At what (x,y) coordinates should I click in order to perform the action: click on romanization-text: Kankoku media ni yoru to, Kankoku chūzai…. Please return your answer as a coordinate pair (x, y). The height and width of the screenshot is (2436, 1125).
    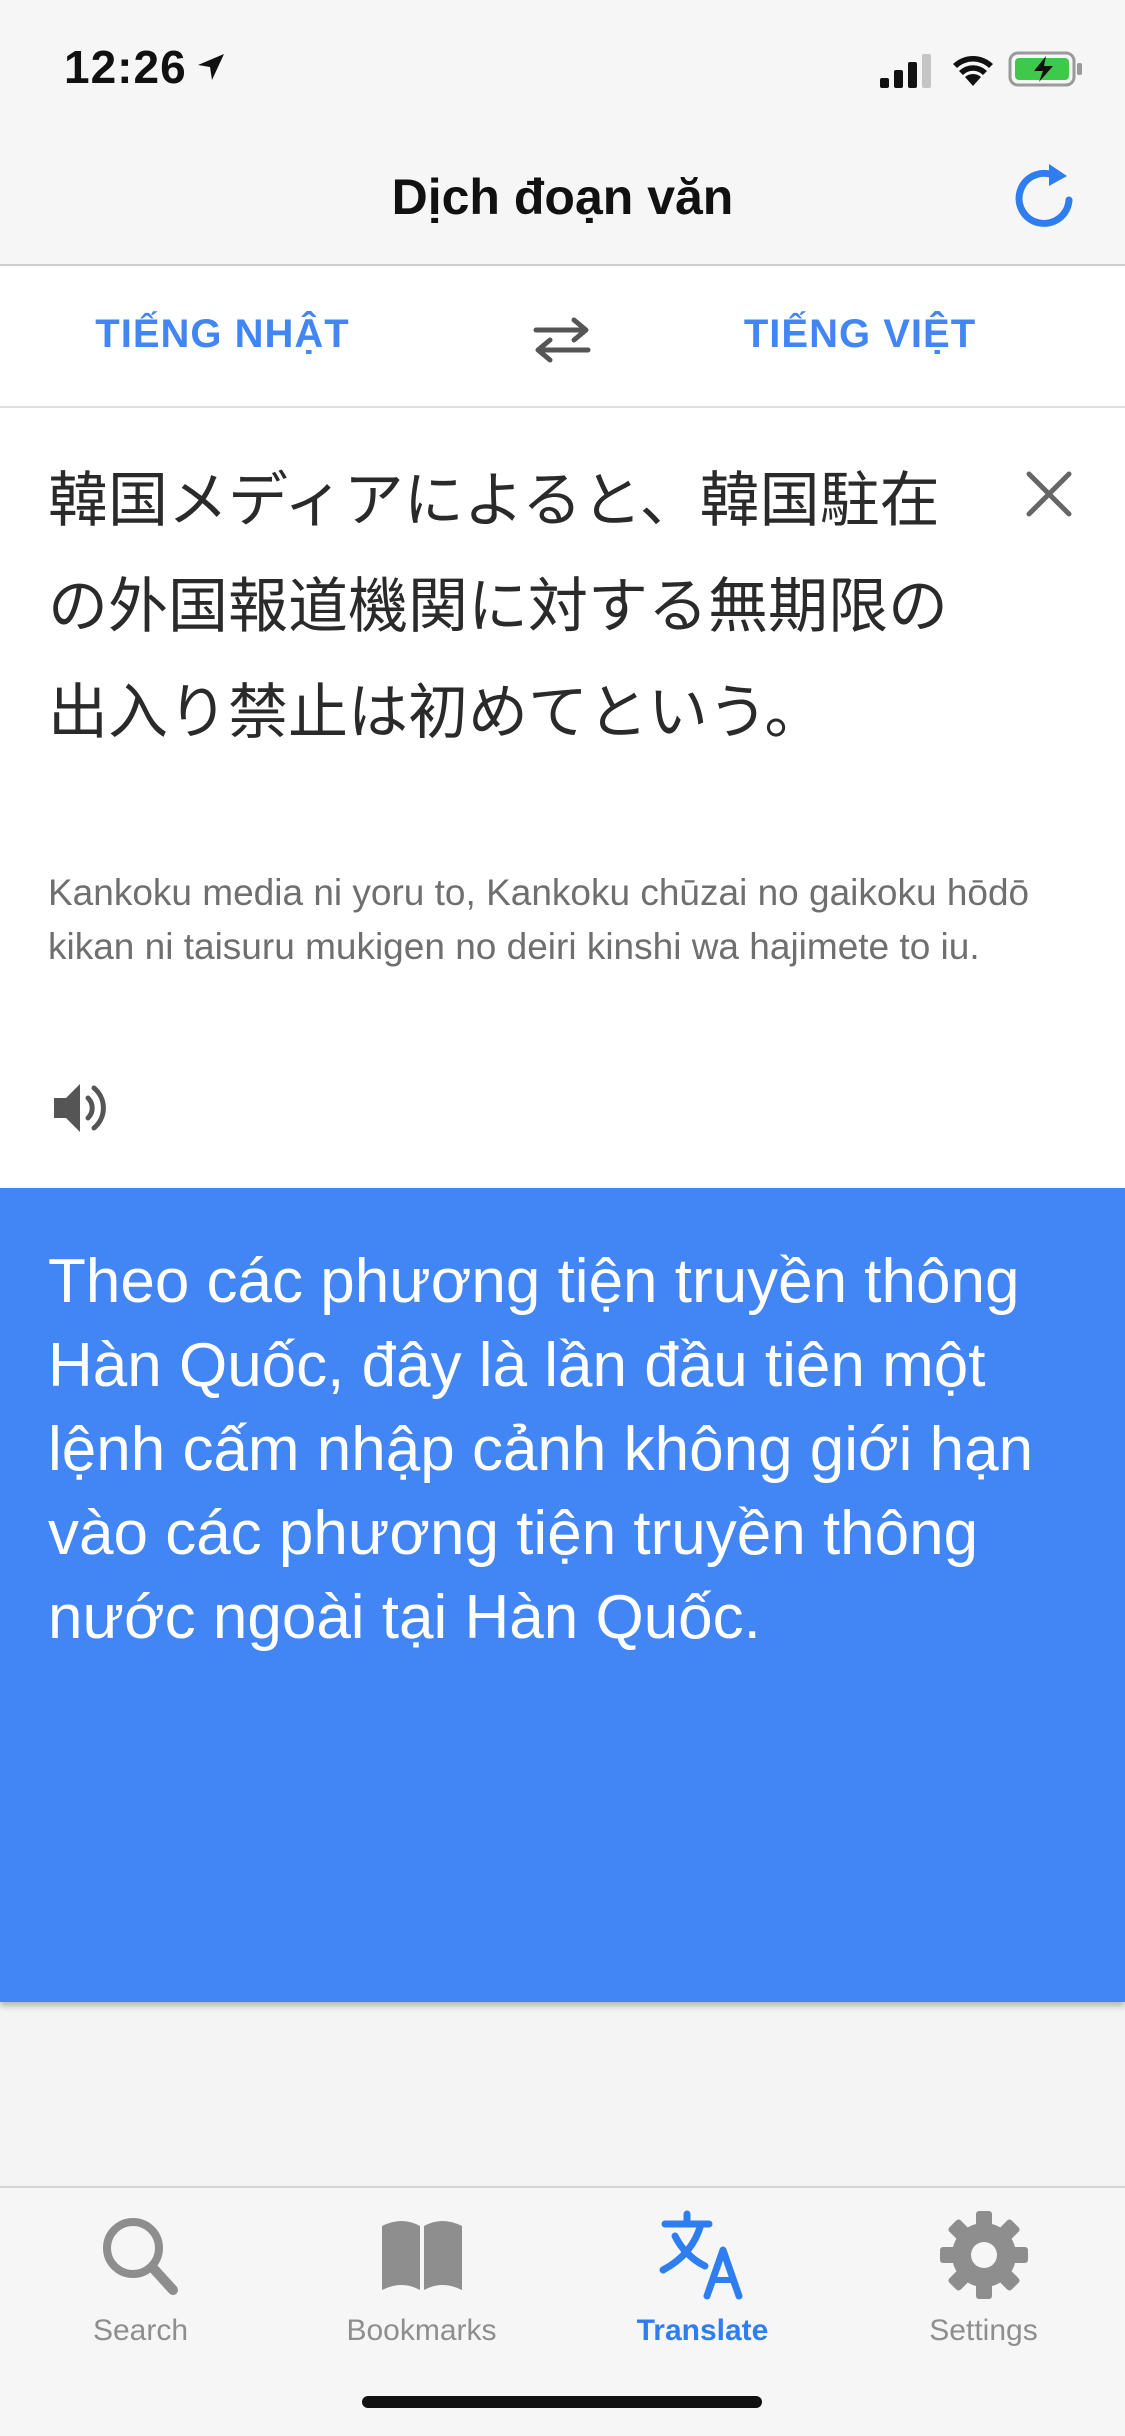
    Looking at the image, I should click on (539, 919).